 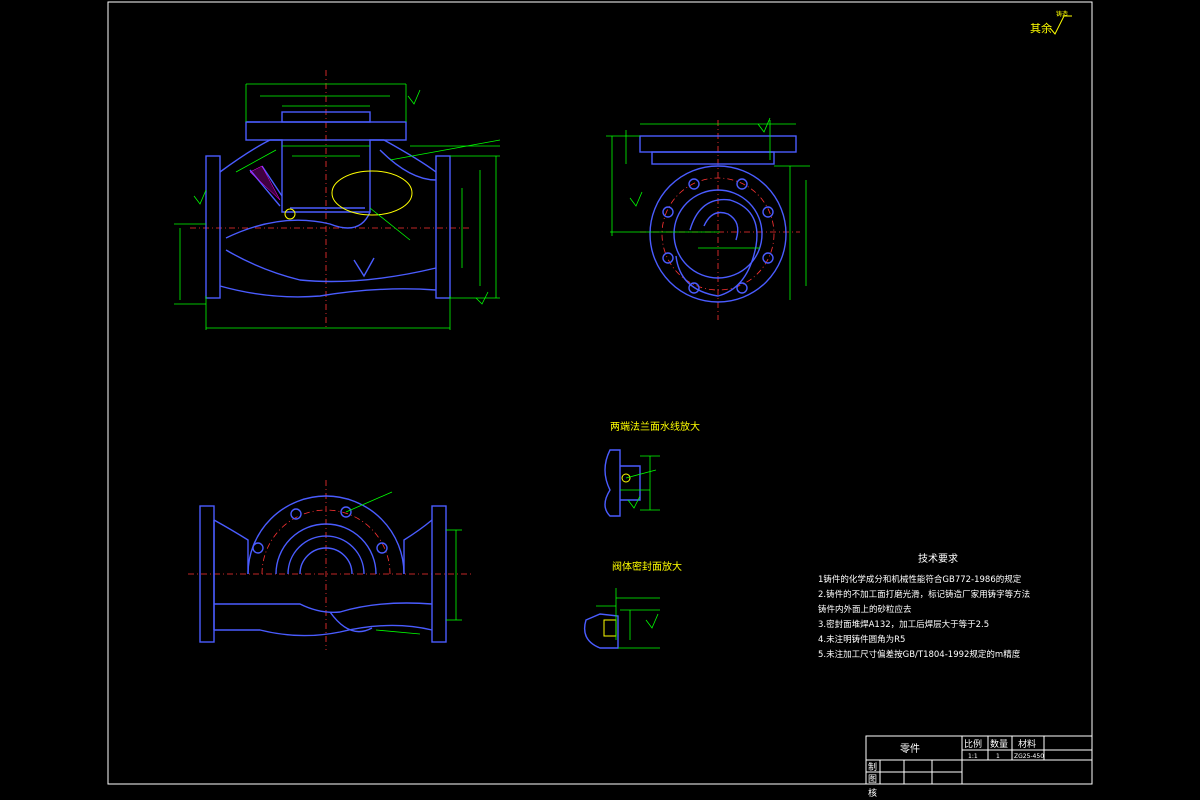 What do you see at coordinates (1041, 28) in the screenshot?
I see `corner-note-label: 其余` at bounding box center [1041, 28].